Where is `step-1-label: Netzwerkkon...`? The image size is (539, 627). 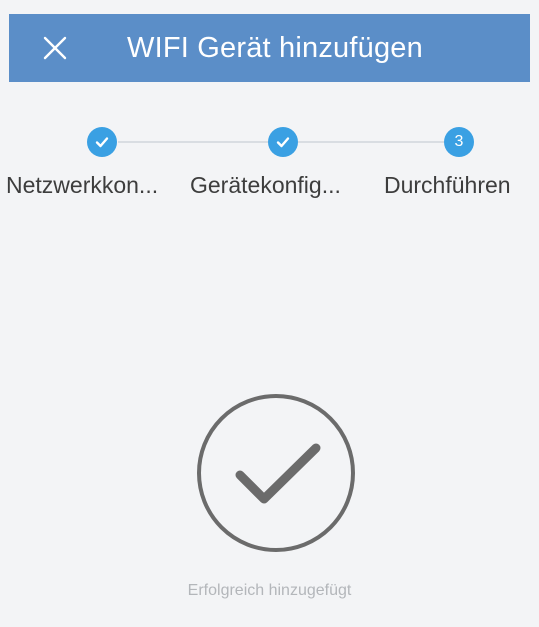
step-1-label: Netzwerkkon... is located at coordinates (82, 185).